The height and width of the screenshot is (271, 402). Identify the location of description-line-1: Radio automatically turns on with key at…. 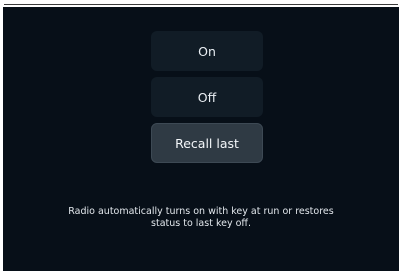
(201, 211).